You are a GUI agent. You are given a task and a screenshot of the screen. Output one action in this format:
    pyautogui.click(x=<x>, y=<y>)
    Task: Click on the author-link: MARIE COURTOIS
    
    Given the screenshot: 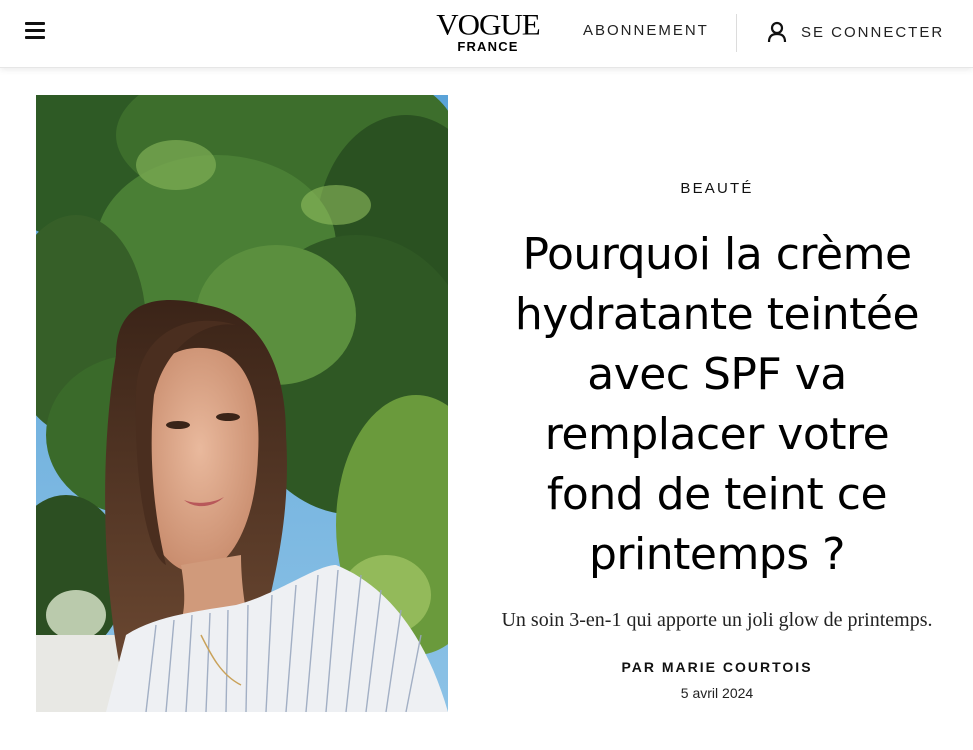 What is the action you would take?
    pyautogui.click(x=737, y=667)
    